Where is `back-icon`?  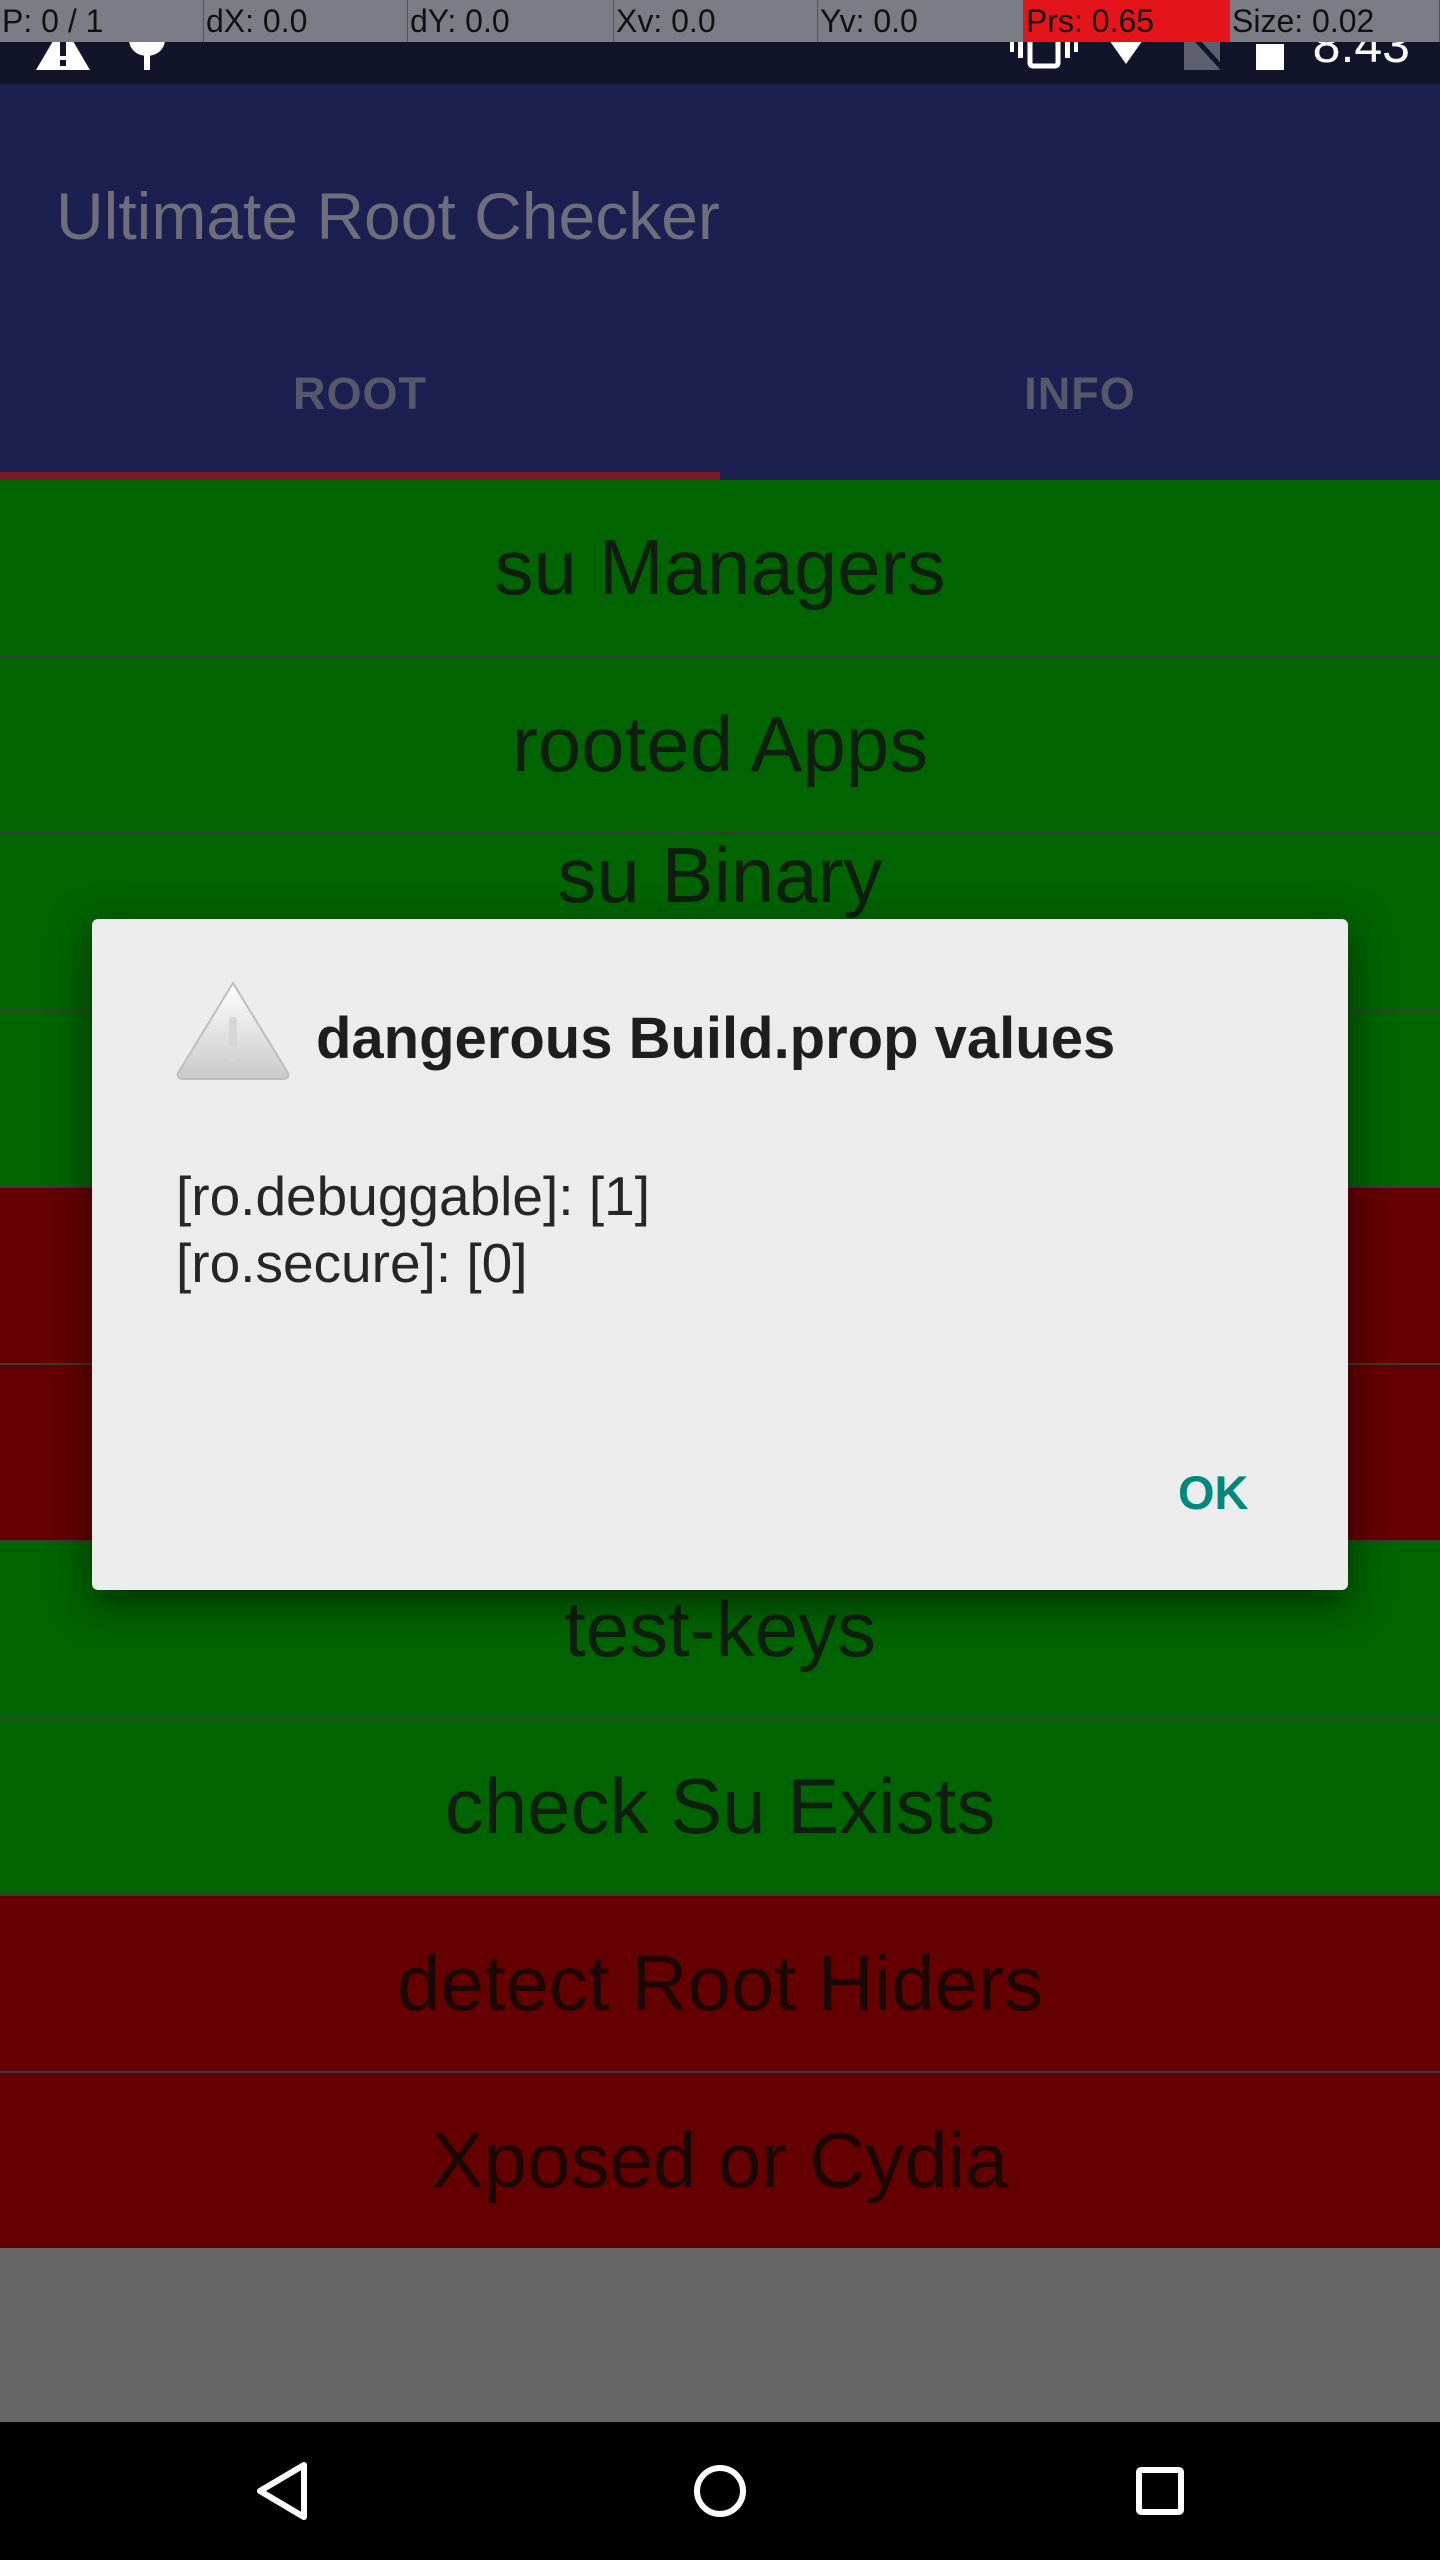
back-icon is located at coordinates (282, 2491).